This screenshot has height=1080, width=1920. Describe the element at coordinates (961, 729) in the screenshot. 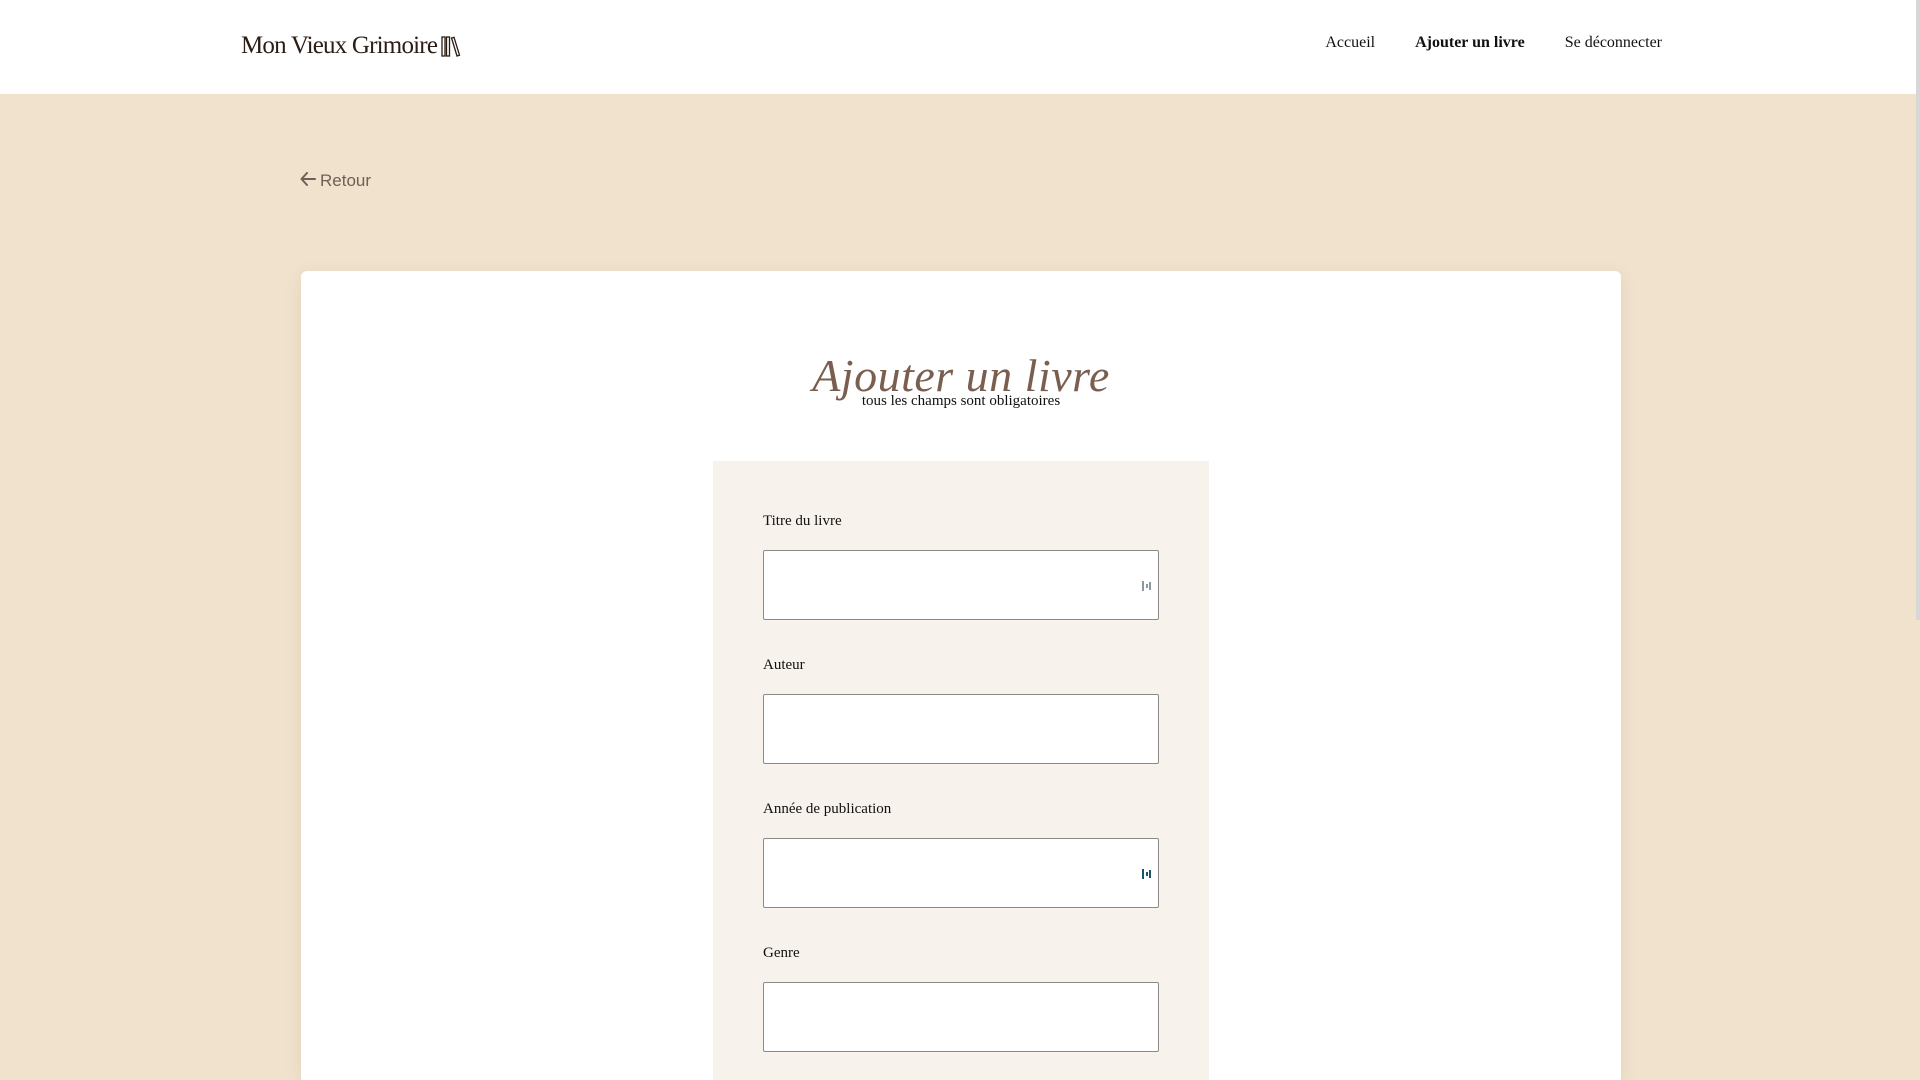

I see `author-input` at that location.